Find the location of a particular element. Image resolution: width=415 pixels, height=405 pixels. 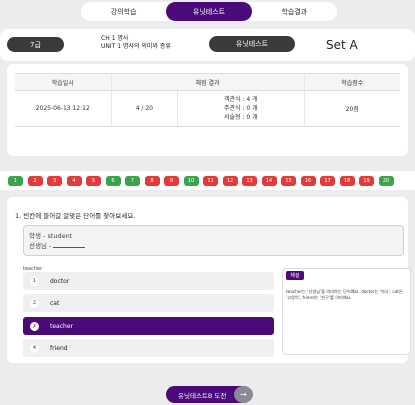

question-number-15: 15 is located at coordinates (288, 181).